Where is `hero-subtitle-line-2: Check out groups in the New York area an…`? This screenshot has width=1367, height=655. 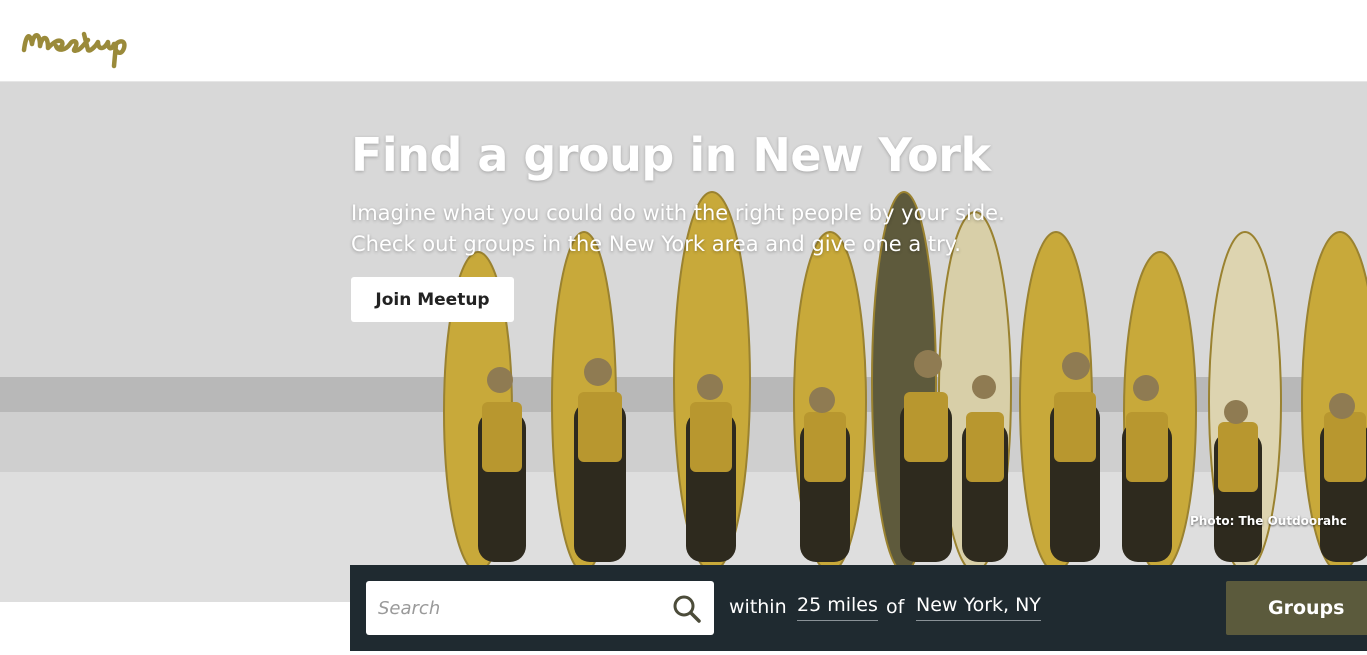
hero-subtitle-line-2: Check out groups in the New York area an… is located at coordinates (656, 244).